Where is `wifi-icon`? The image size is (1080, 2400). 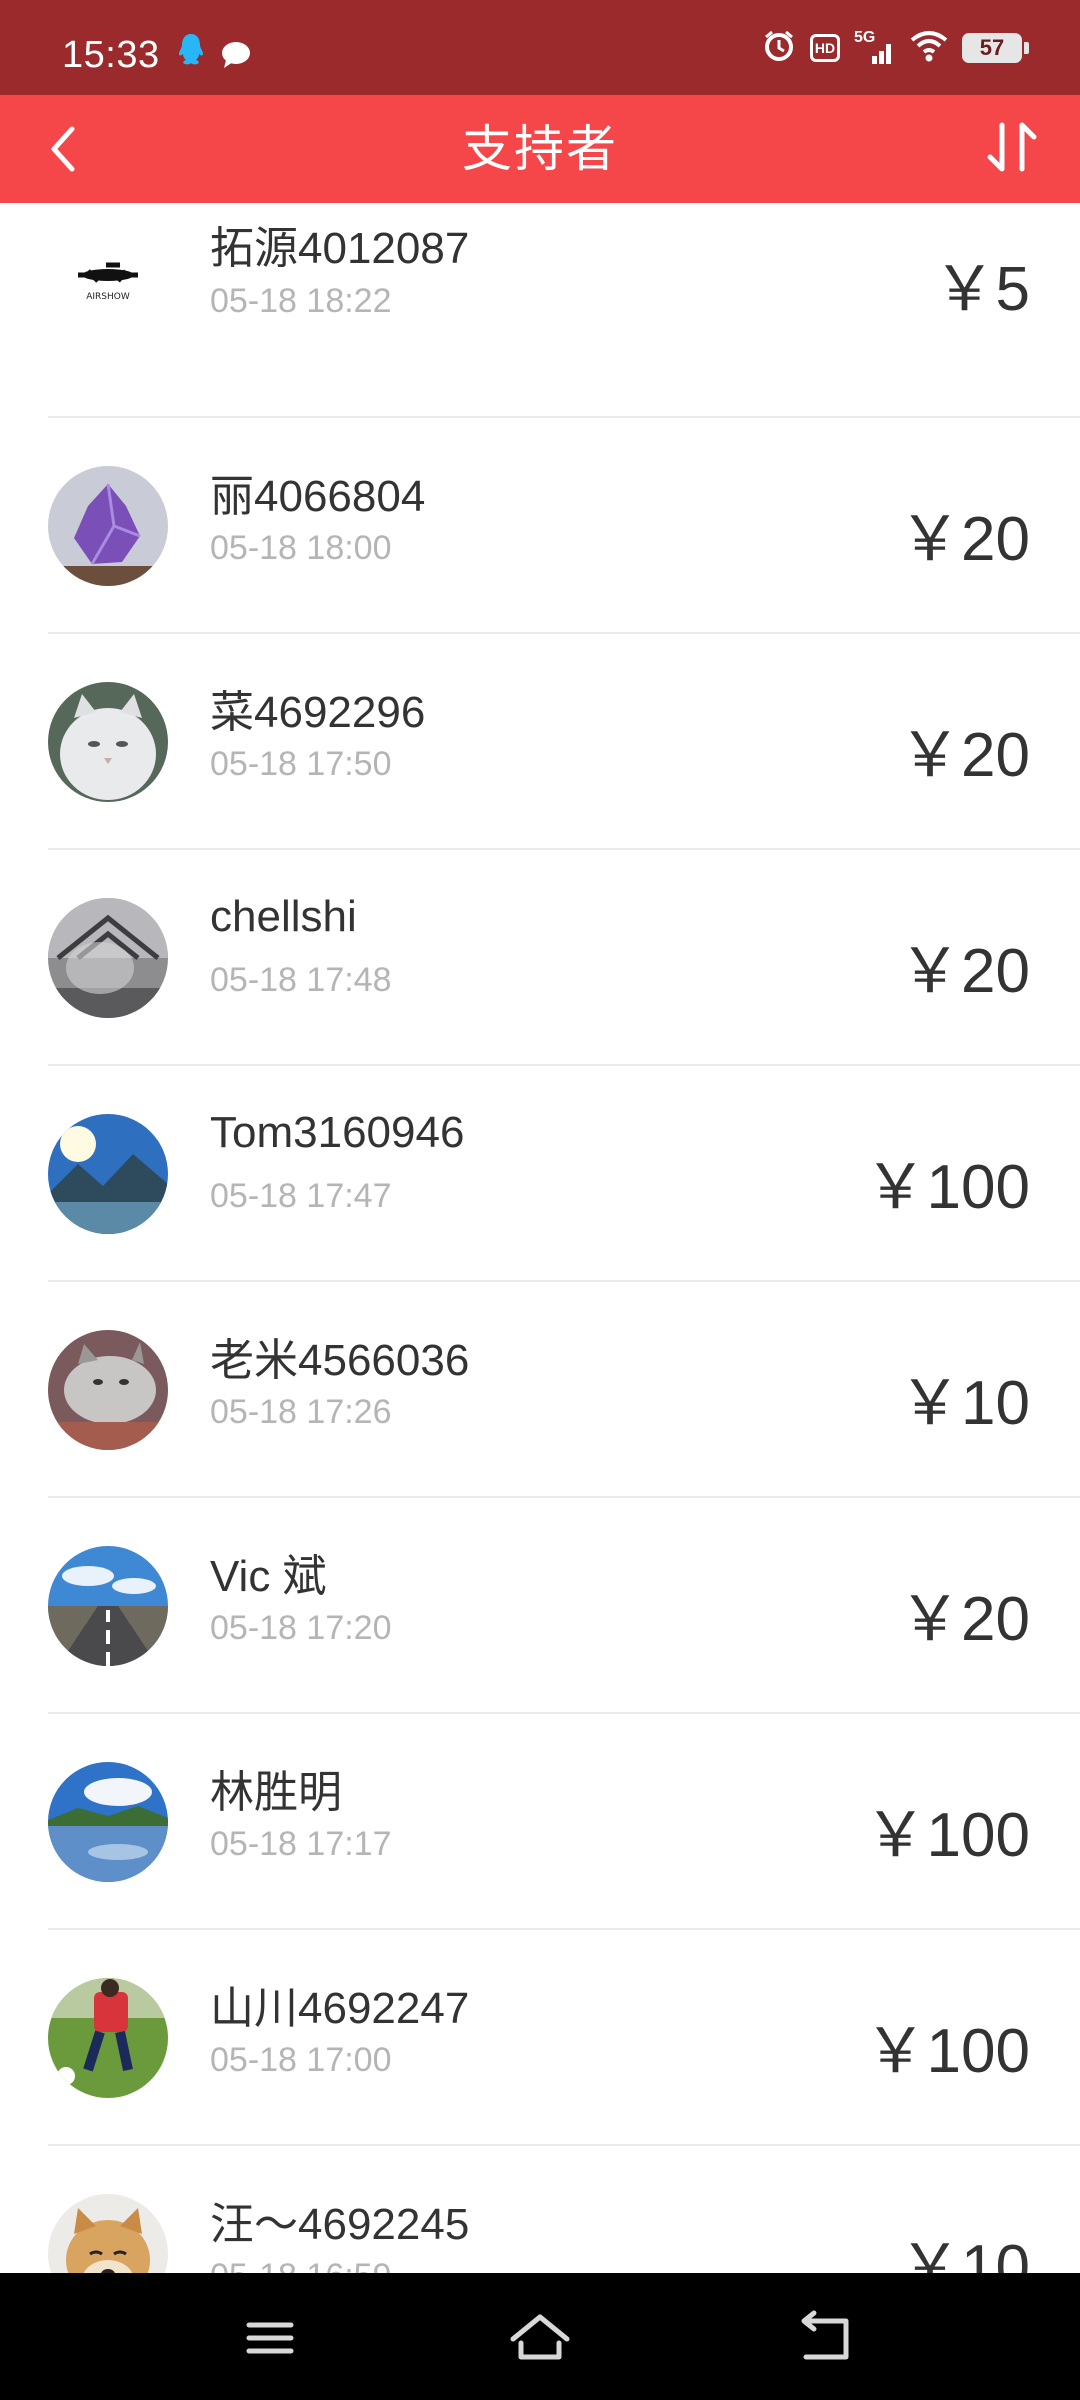 wifi-icon is located at coordinates (929, 48).